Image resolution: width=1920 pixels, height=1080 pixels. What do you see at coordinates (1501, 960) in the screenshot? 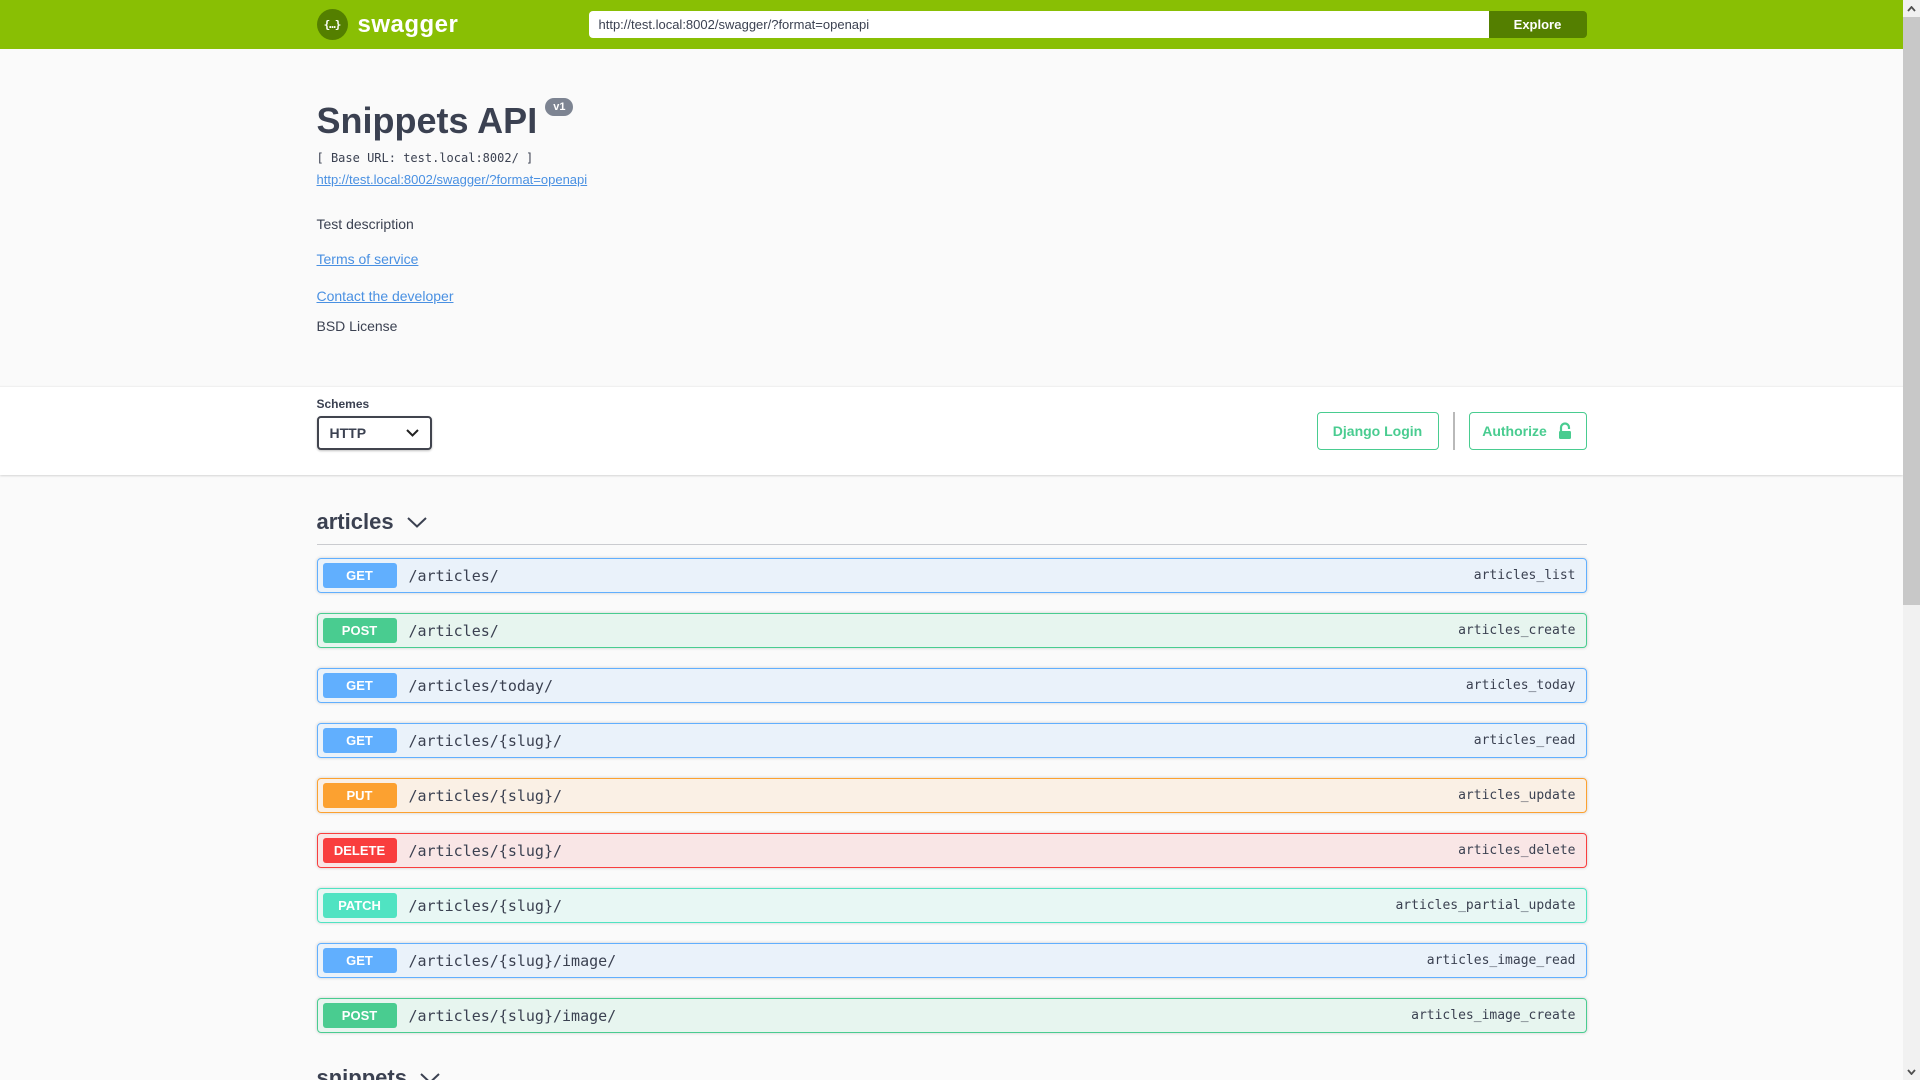
I see `operation-id: articles_image_read` at bounding box center [1501, 960].